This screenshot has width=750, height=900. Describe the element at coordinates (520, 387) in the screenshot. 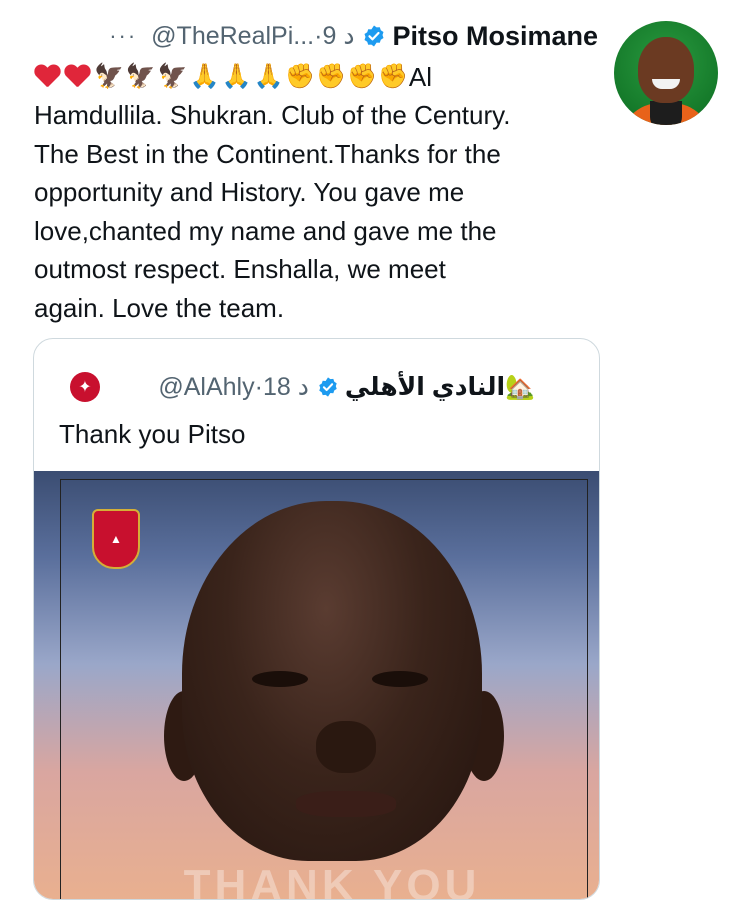

I see `house-icon: 🏡` at that location.